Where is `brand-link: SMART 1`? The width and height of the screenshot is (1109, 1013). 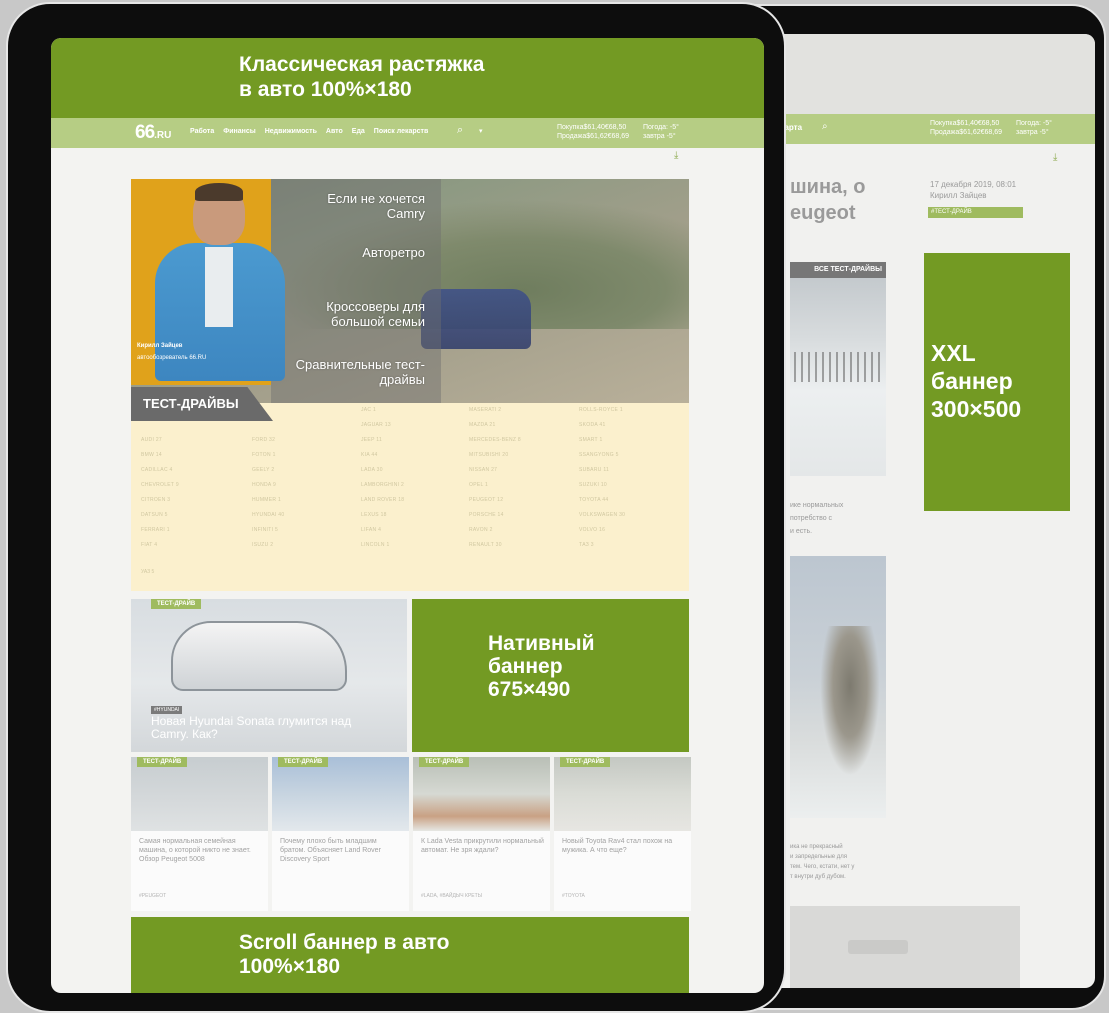 brand-link: SMART 1 is located at coordinates (602, 444).